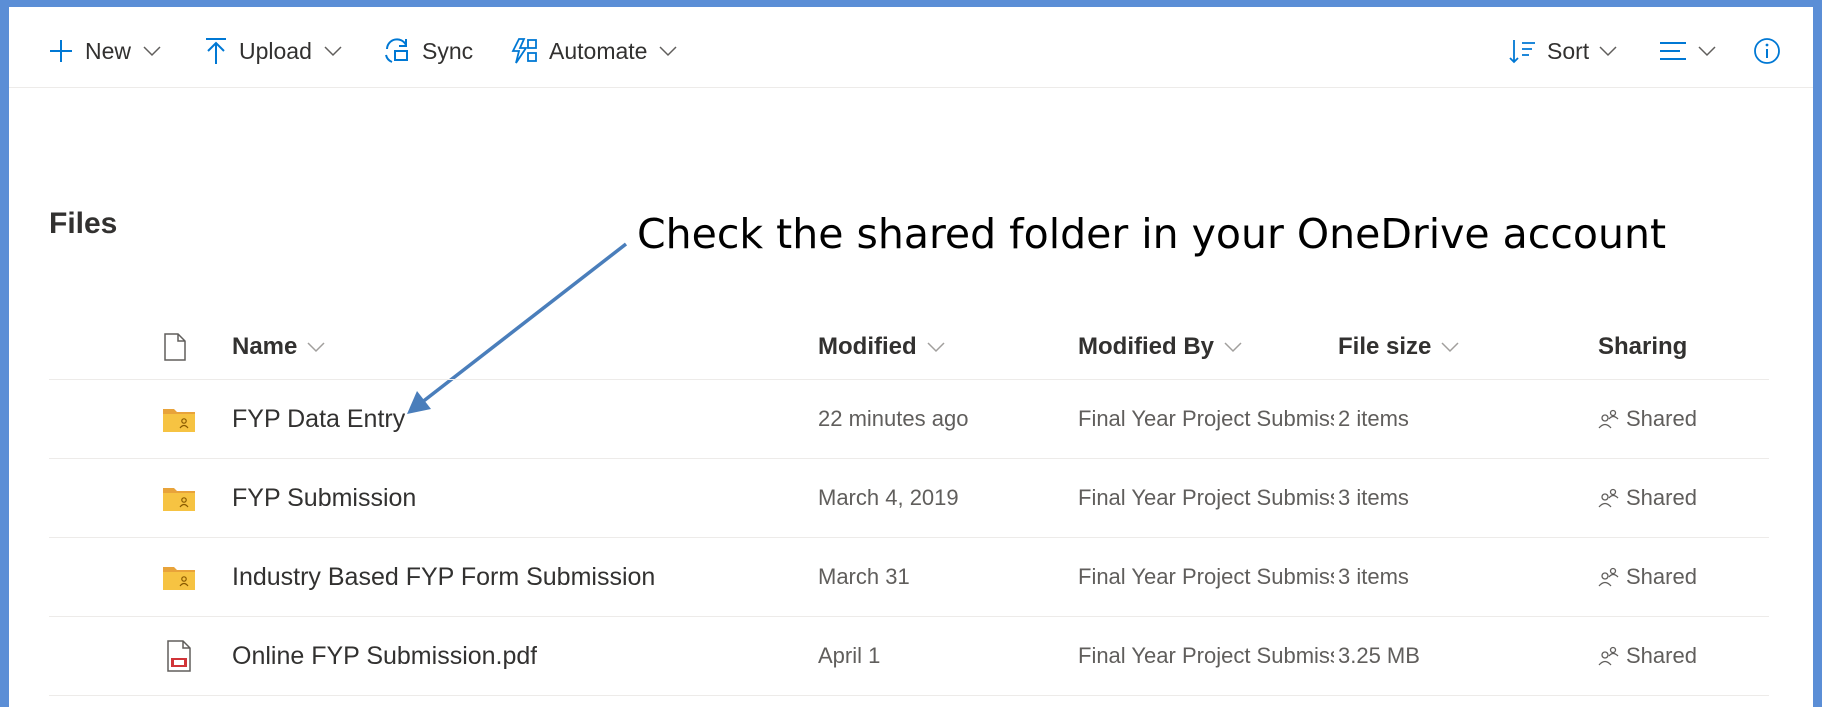 This screenshot has width=1822, height=707. What do you see at coordinates (849, 655) in the screenshot?
I see `modified-value: April 1` at bounding box center [849, 655].